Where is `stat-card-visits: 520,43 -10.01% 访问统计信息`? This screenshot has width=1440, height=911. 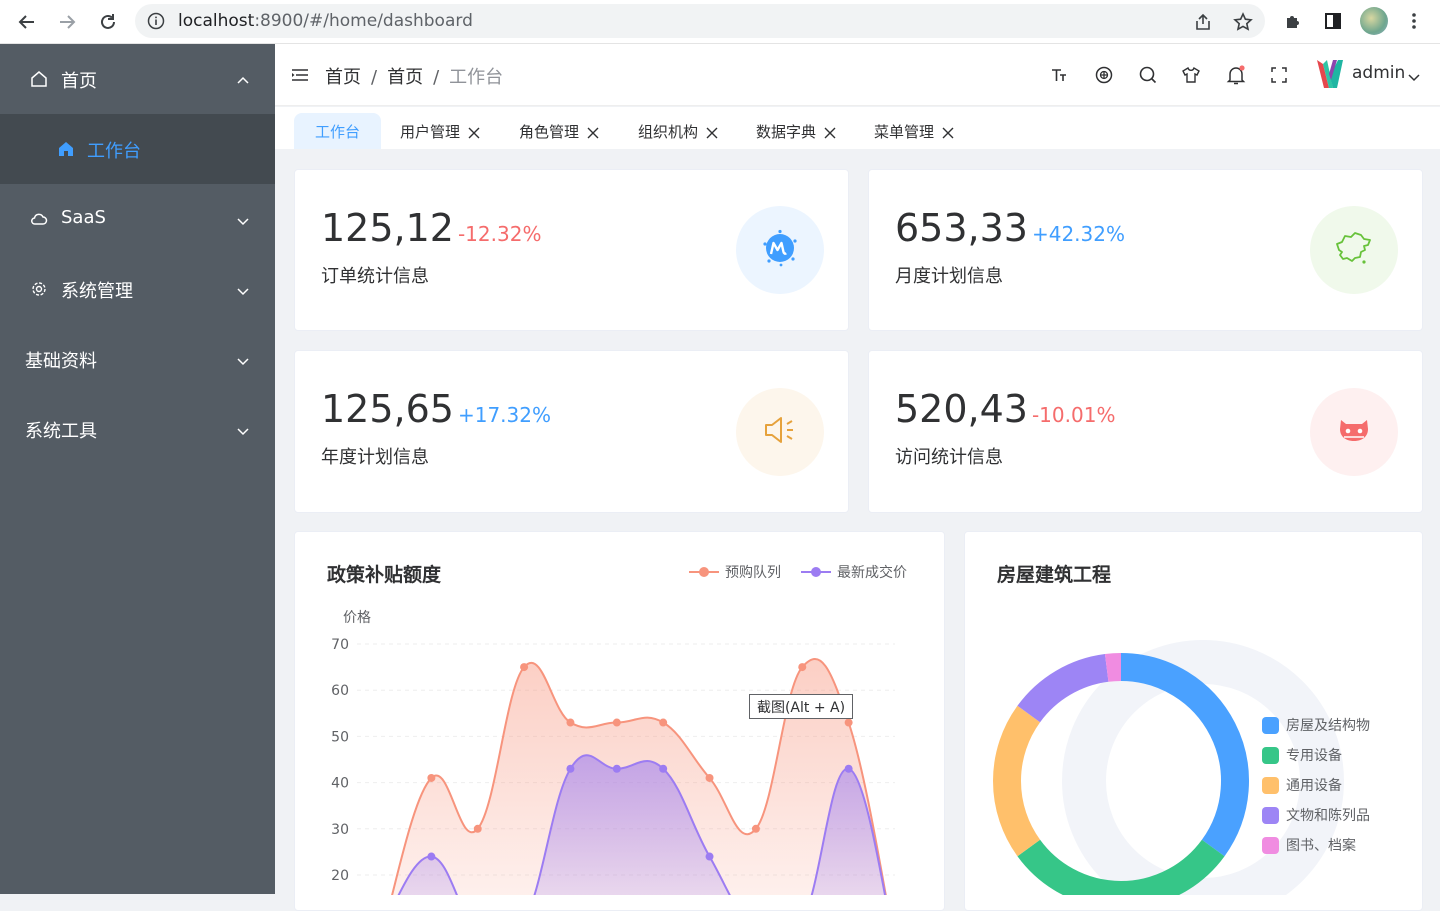
stat-card-visits: 520,43 -10.01% 访问统计信息 is located at coordinates (1145, 431).